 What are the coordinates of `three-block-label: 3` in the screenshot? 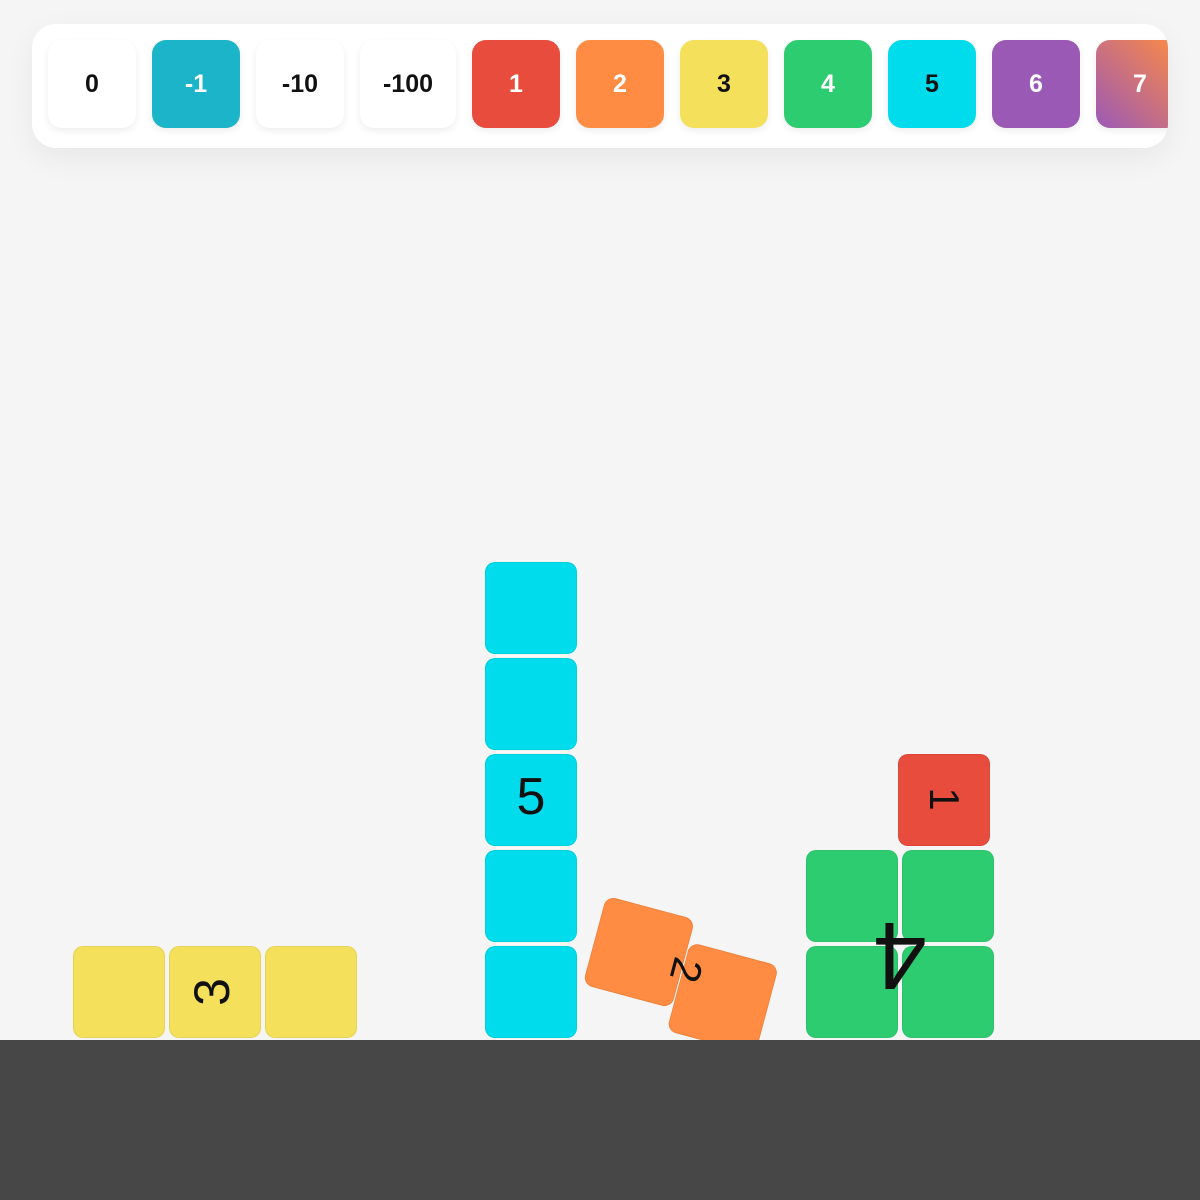 It's located at (212, 992).